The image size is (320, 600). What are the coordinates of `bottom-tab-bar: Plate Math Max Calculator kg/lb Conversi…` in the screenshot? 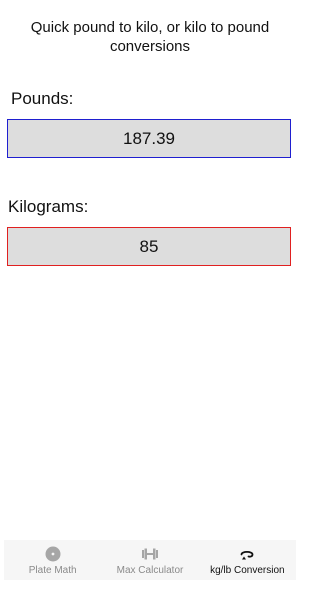 It's located at (150, 560).